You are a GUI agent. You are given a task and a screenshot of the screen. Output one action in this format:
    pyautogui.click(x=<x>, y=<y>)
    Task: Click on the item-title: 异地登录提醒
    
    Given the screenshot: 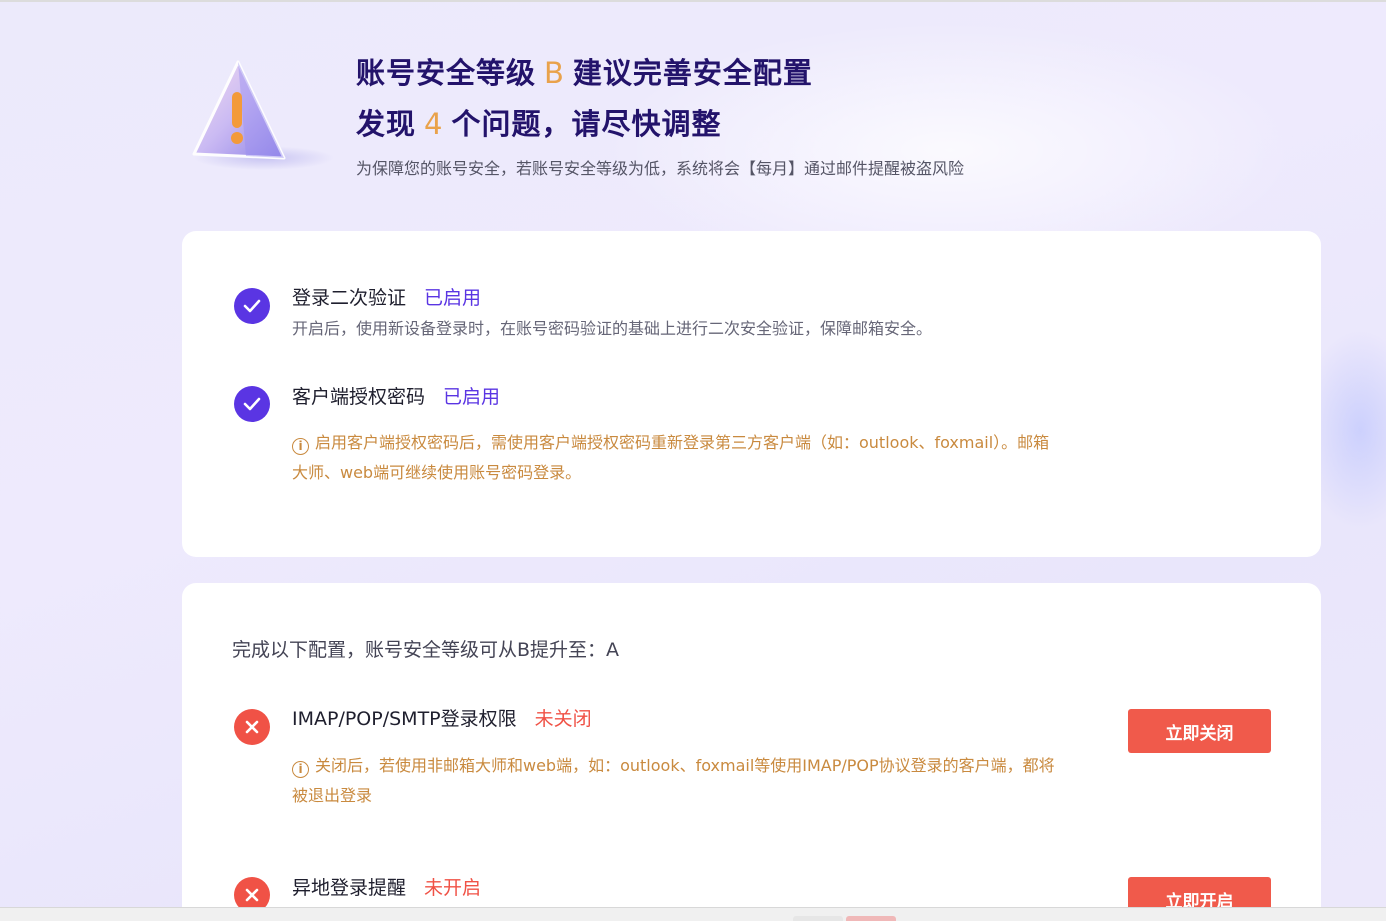 What is the action you would take?
    pyautogui.click(x=349, y=888)
    